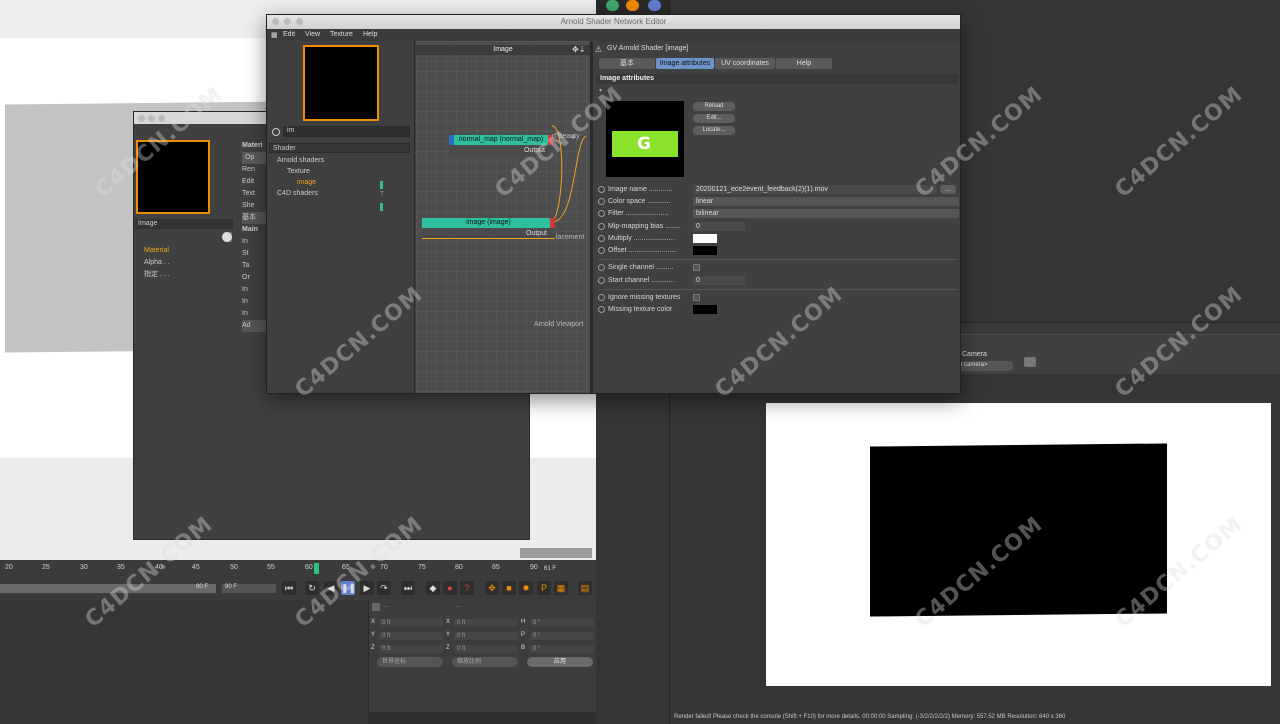 This screenshot has height=724, width=1280. What do you see at coordinates (705, 250) in the screenshot?
I see `offset-color-swatch` at bounding box center [705, 250].